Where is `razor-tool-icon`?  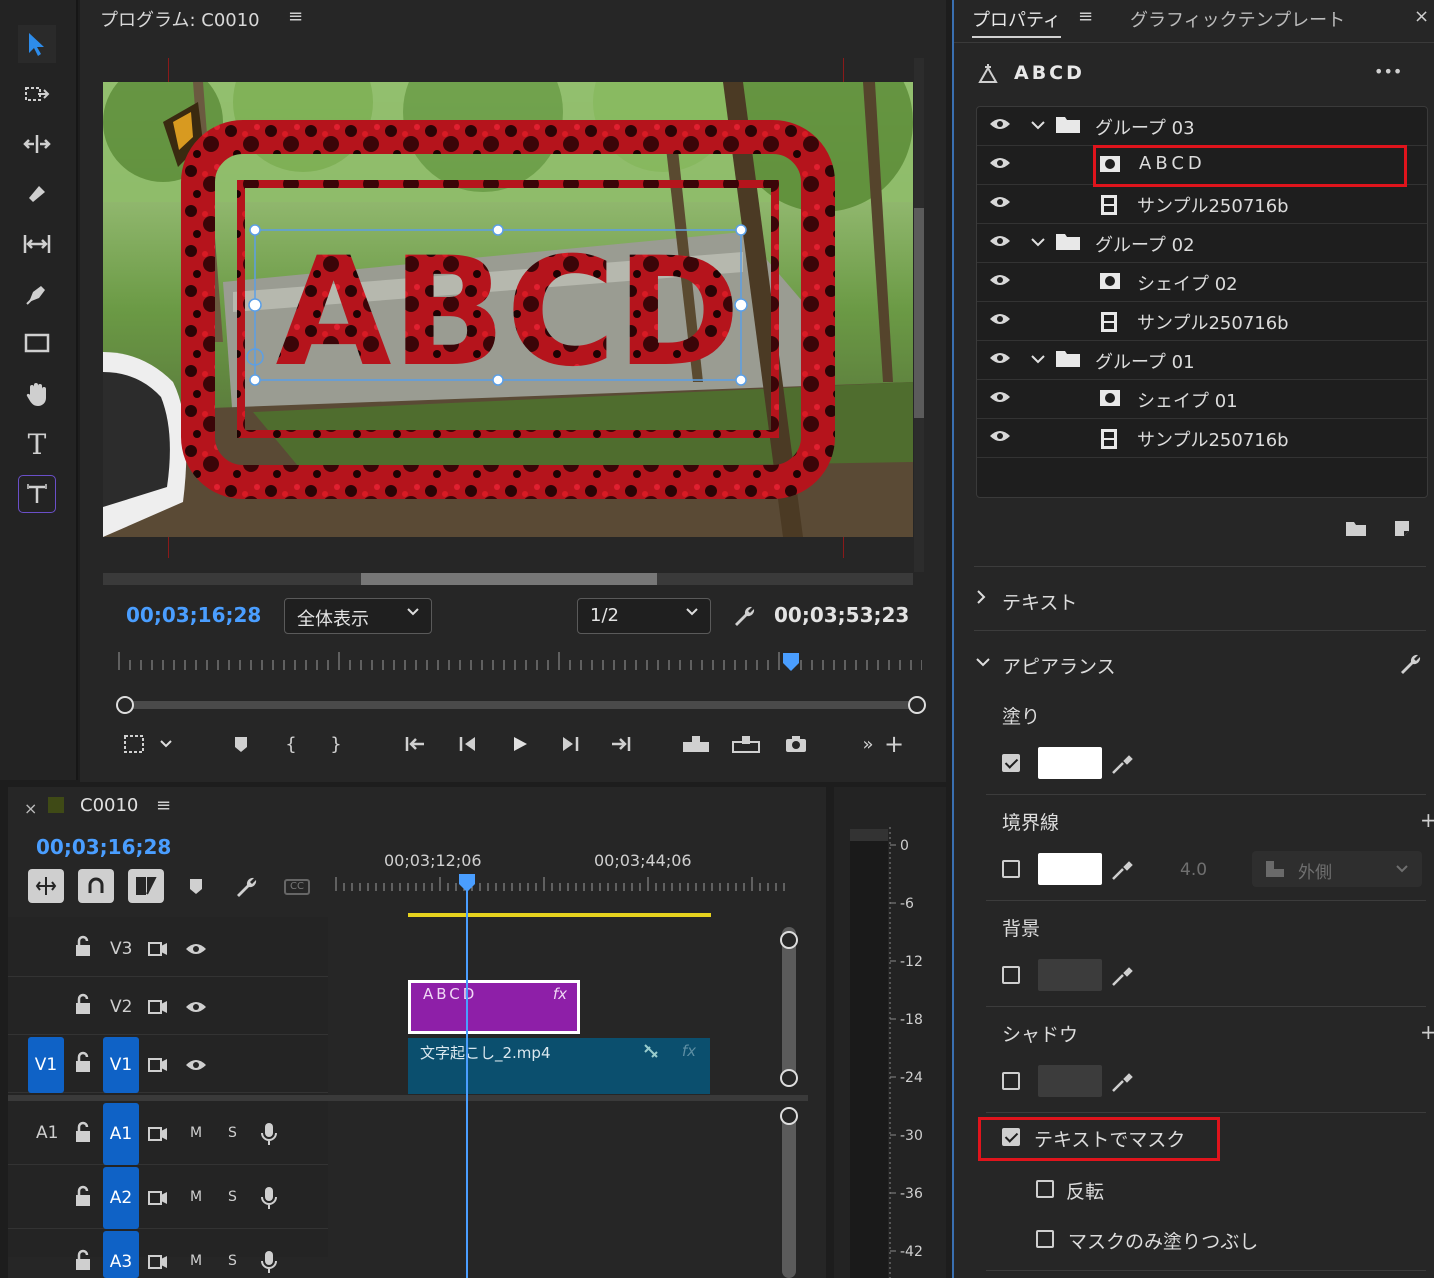 razor-tool-icon is located at coordinates (37, 194).